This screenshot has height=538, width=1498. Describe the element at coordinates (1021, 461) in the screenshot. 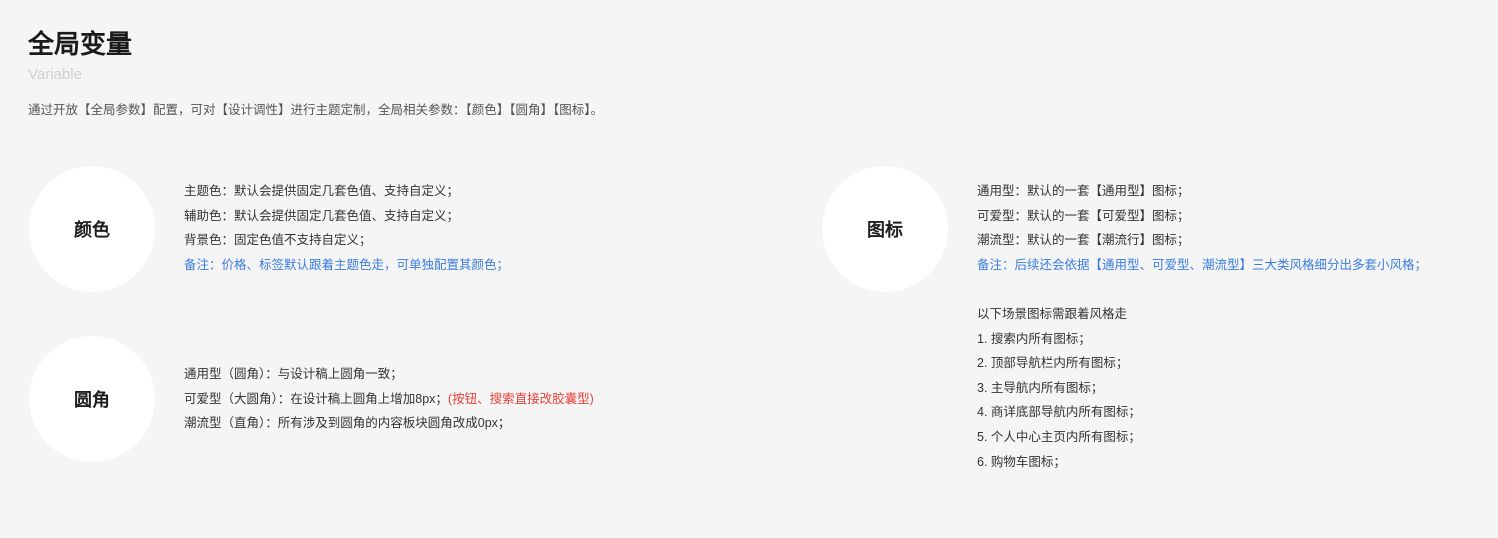

I see `icon-scene-item: 6. 购物车图标；` at that location.